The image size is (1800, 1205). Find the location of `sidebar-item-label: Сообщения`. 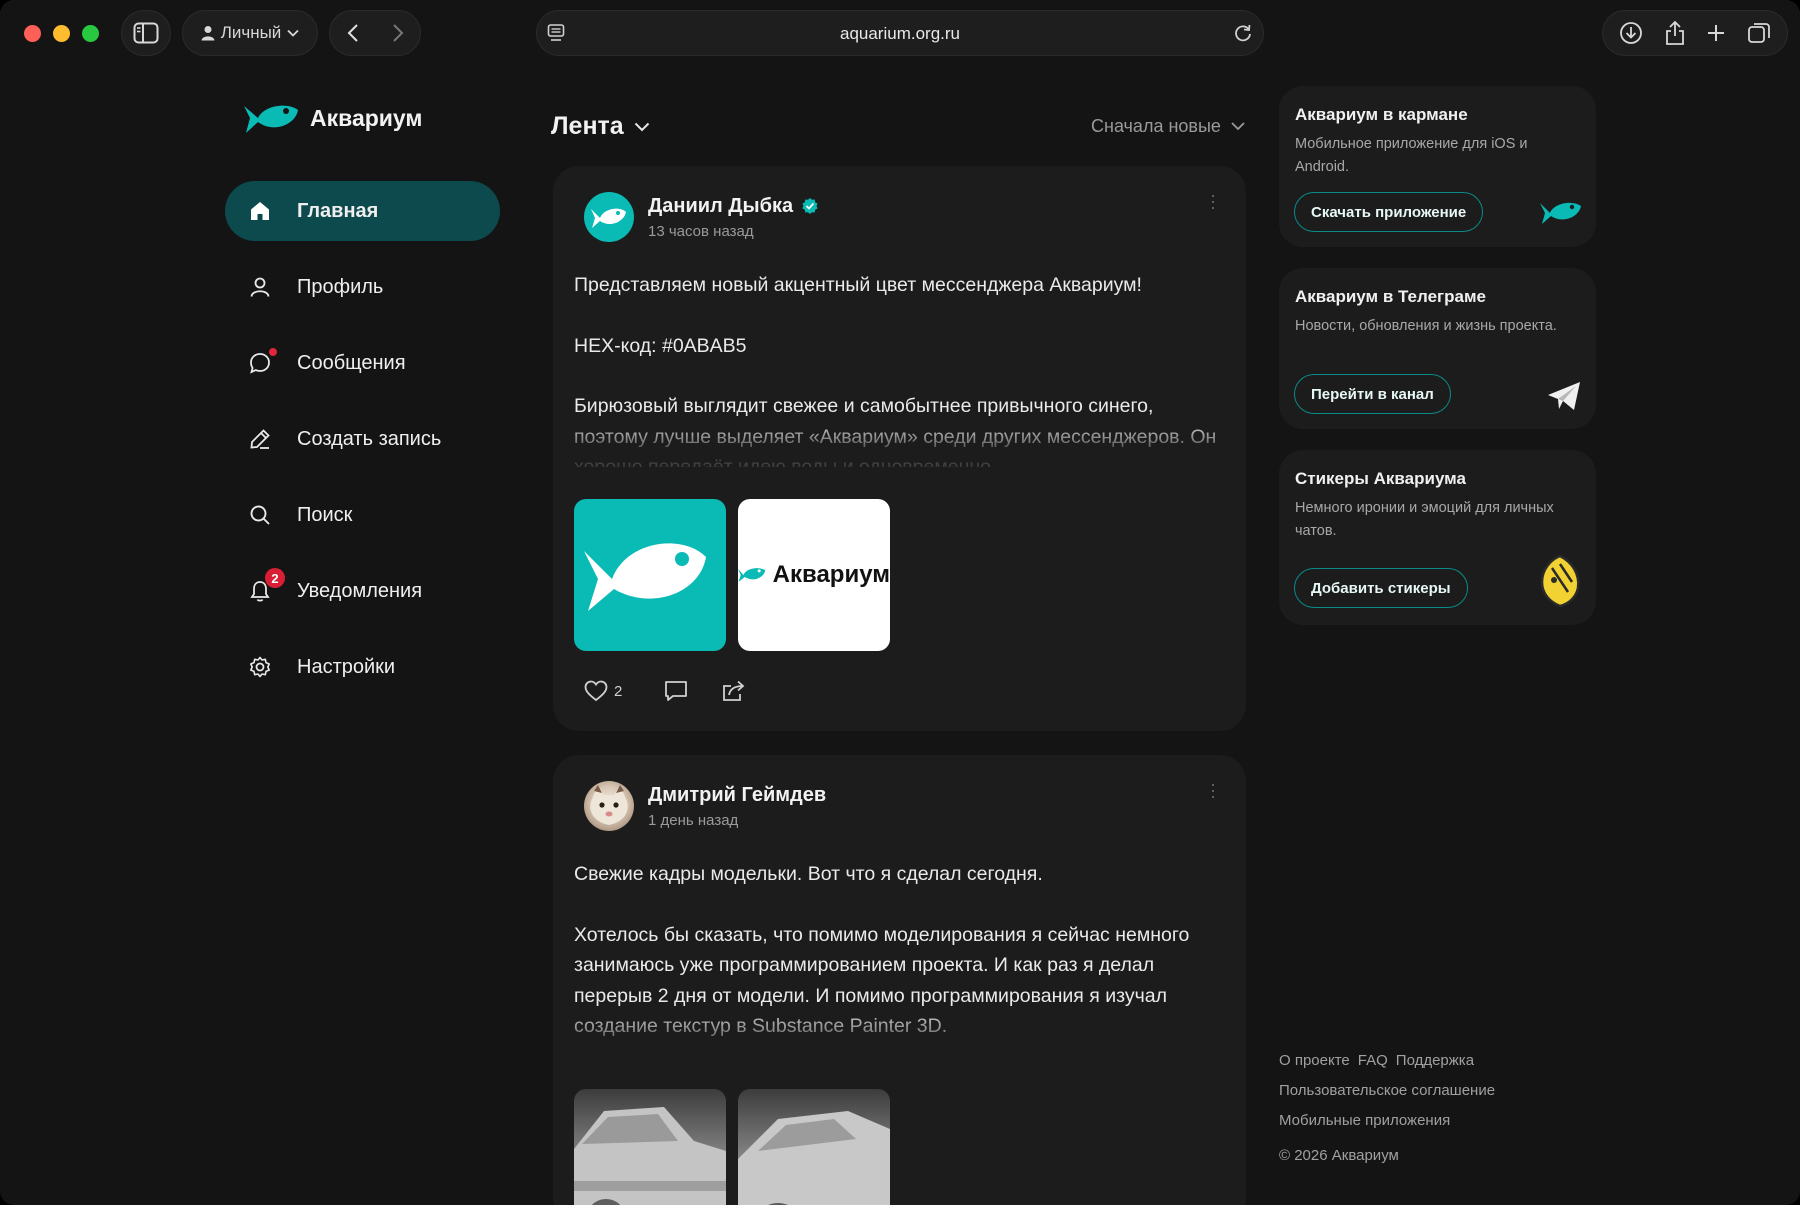

sidebar-item-label: Сообщения is located at coordinates (351, 362).